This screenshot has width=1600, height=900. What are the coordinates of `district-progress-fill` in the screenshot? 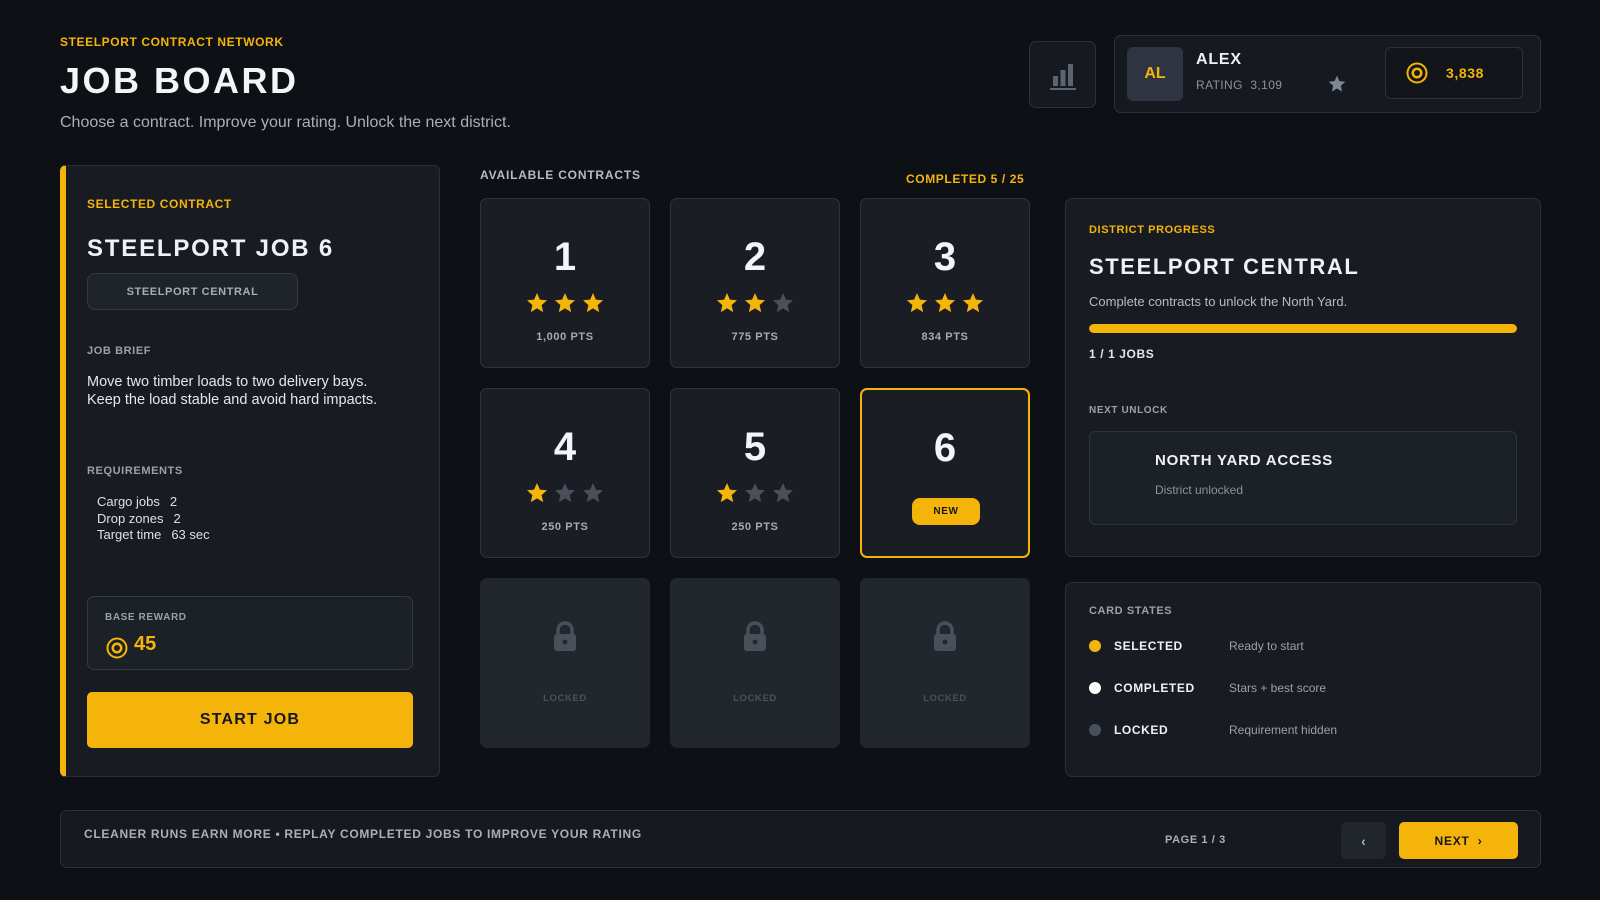 It's located at (1303, 328).